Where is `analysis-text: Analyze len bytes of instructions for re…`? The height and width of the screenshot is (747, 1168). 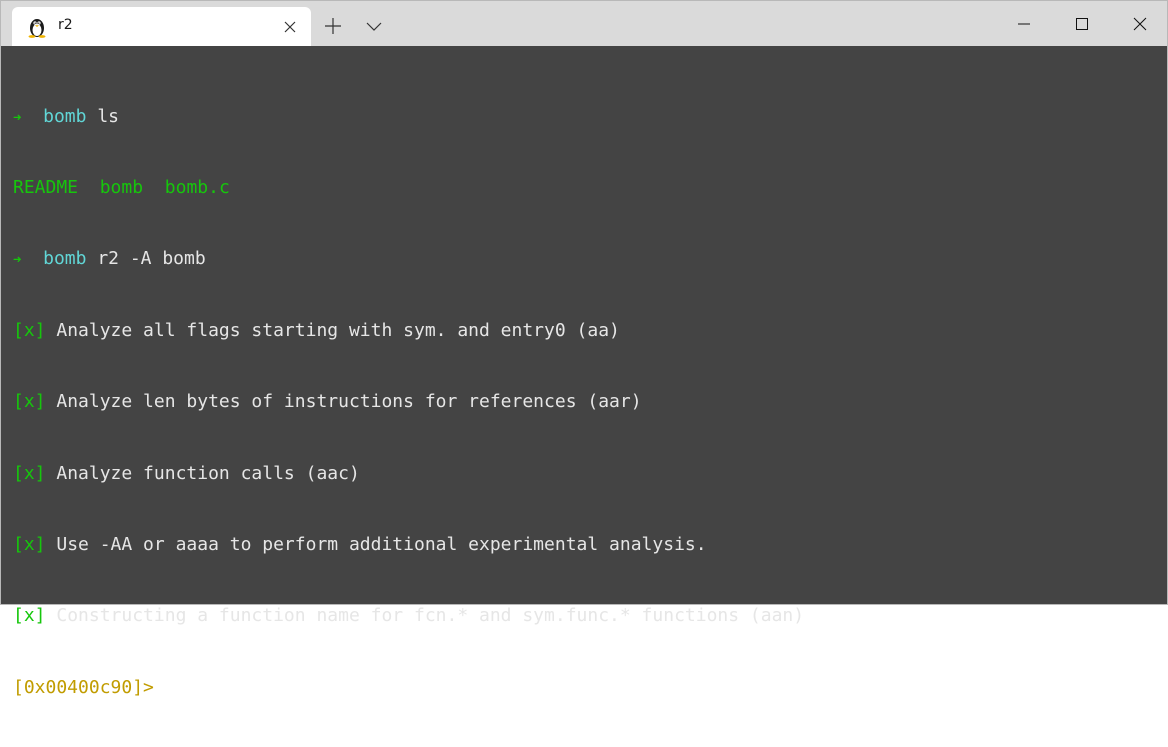 analysis-text: Analyze len bytes of instructions for re… is located at coordinates (349, 402).